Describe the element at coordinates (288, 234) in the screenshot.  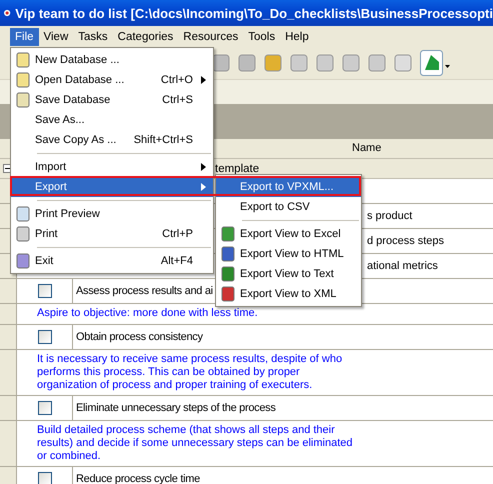
I see `menu-item: Export View to Excel` at that location.